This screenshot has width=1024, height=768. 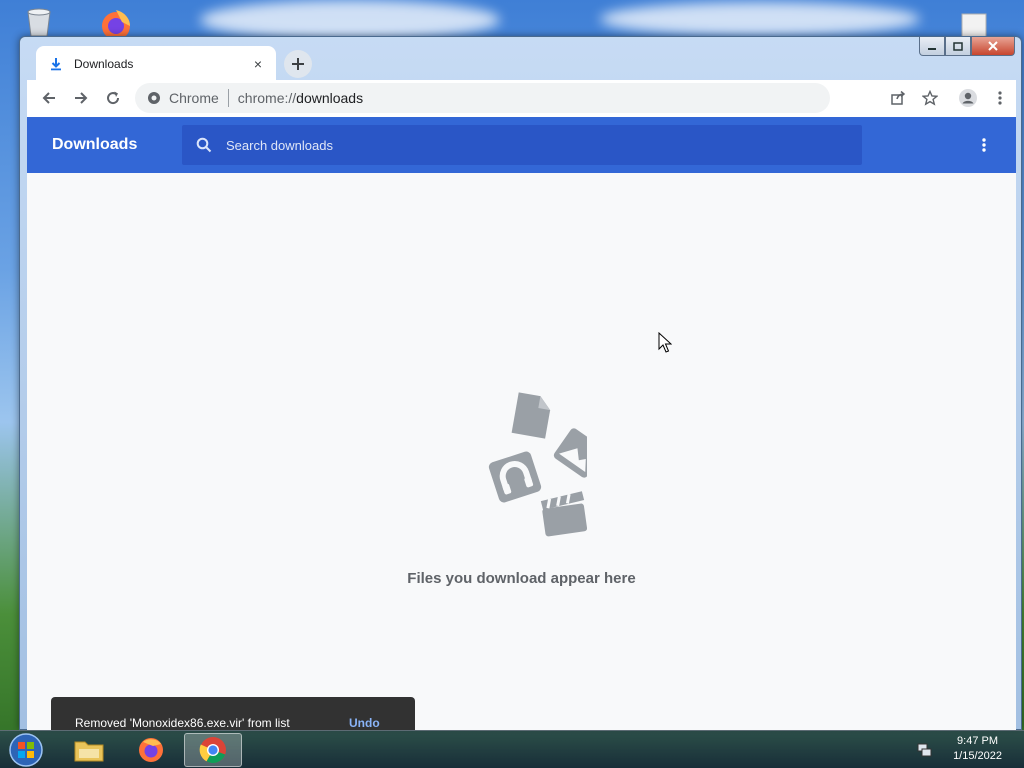 What do you see at coordinates (267, 98) in the screenshot?
I see `url-scheme: chrome://` at bounding box center [267, 98].